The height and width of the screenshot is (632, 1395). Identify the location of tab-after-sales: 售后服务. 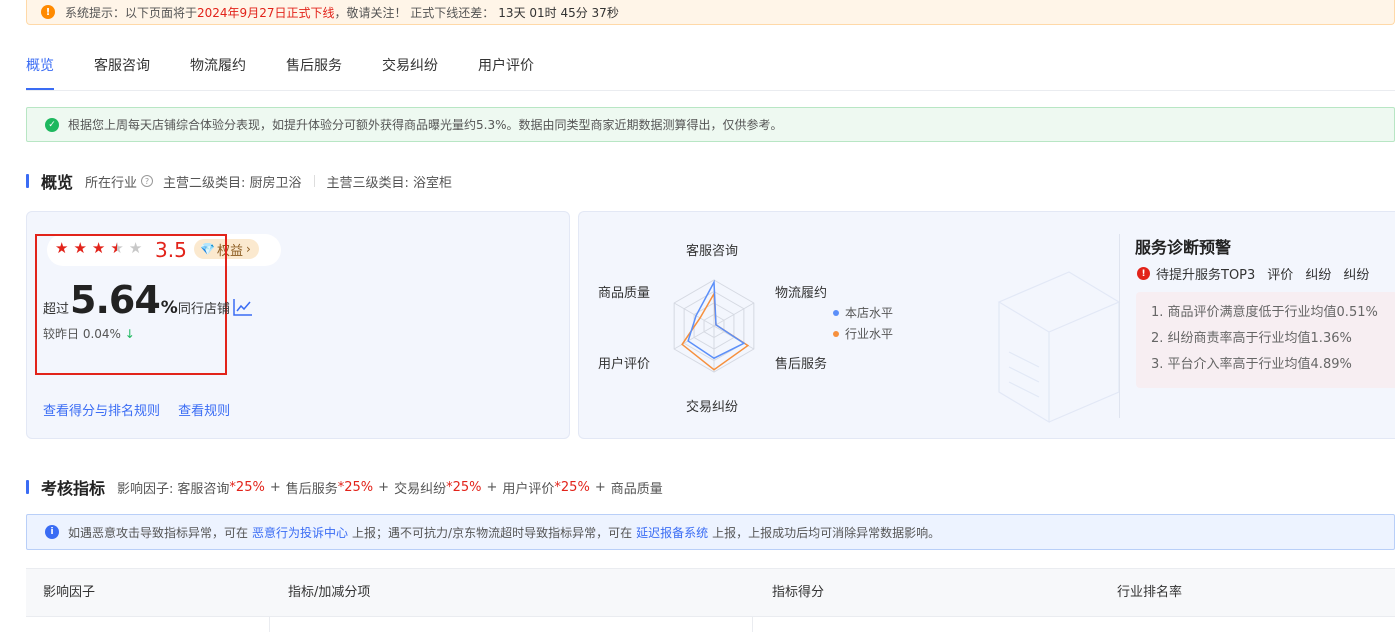
(314, 73).